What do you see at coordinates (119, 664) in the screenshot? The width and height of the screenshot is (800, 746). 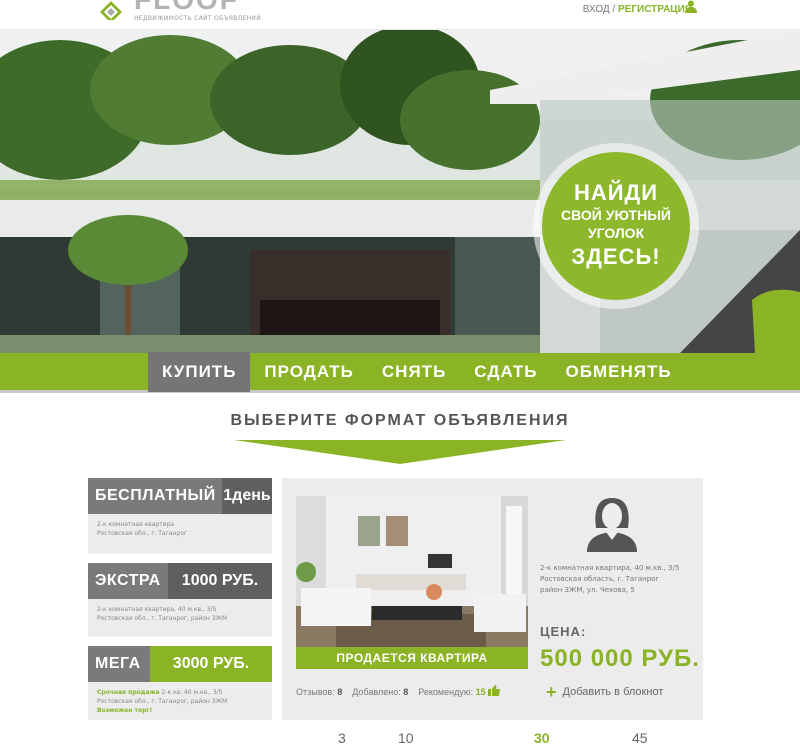 I see `plan-name: МЕГА` at bounding box center [119, 664].